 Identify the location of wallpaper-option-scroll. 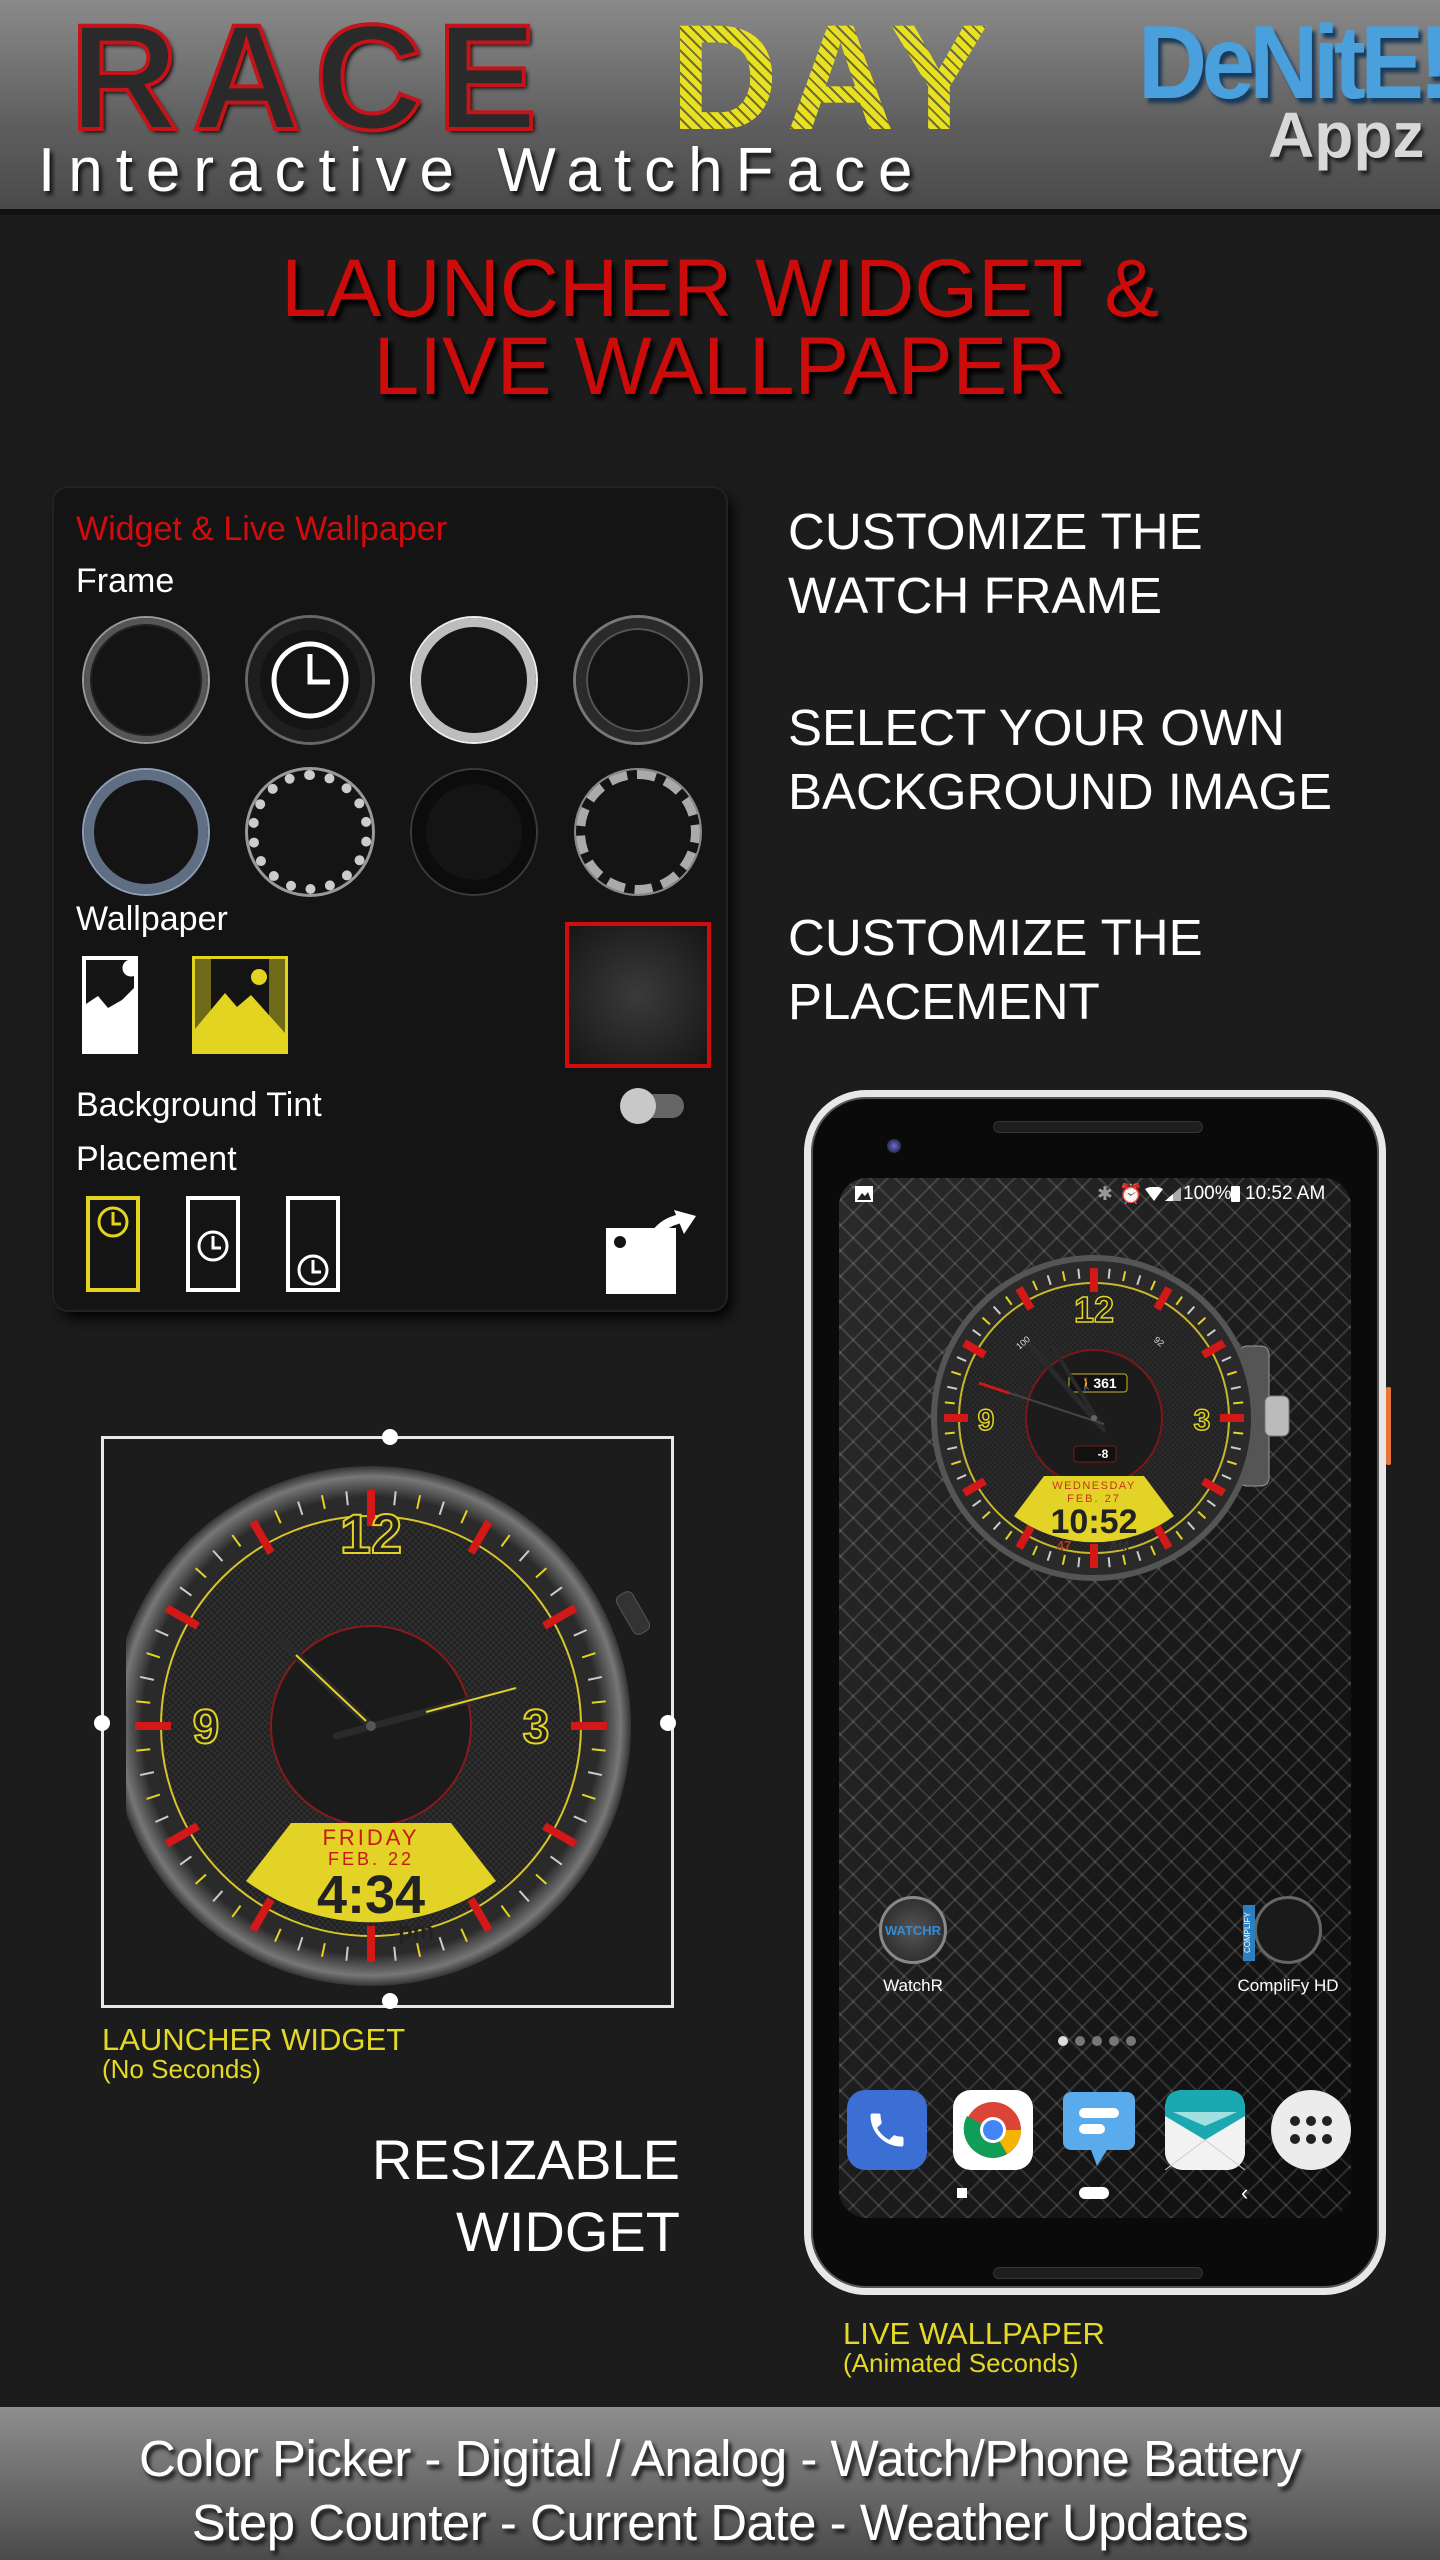
(110, 1005).